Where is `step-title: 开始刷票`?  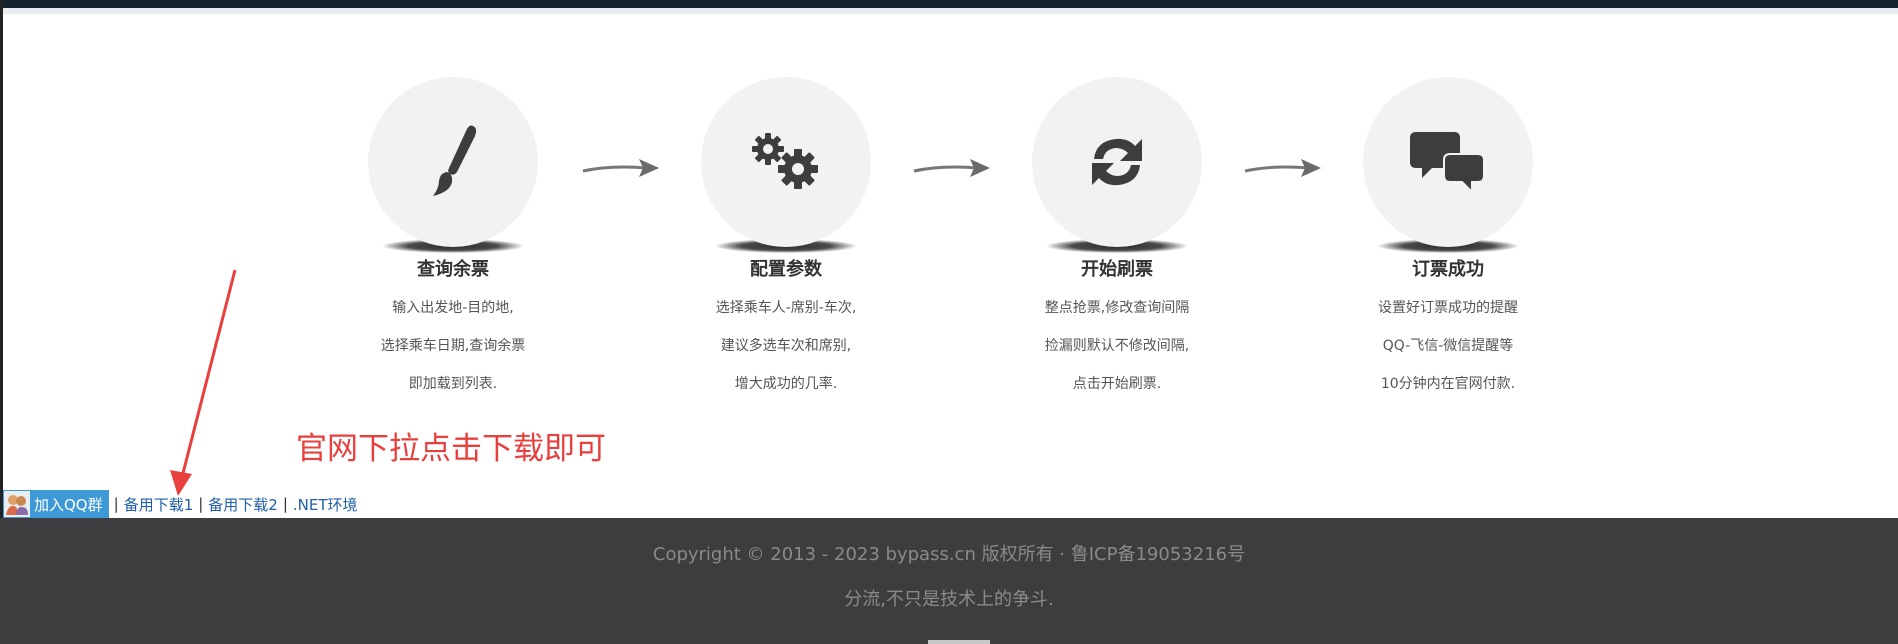 step-title: 开始刷票 is located at coordinates (1117, 269).